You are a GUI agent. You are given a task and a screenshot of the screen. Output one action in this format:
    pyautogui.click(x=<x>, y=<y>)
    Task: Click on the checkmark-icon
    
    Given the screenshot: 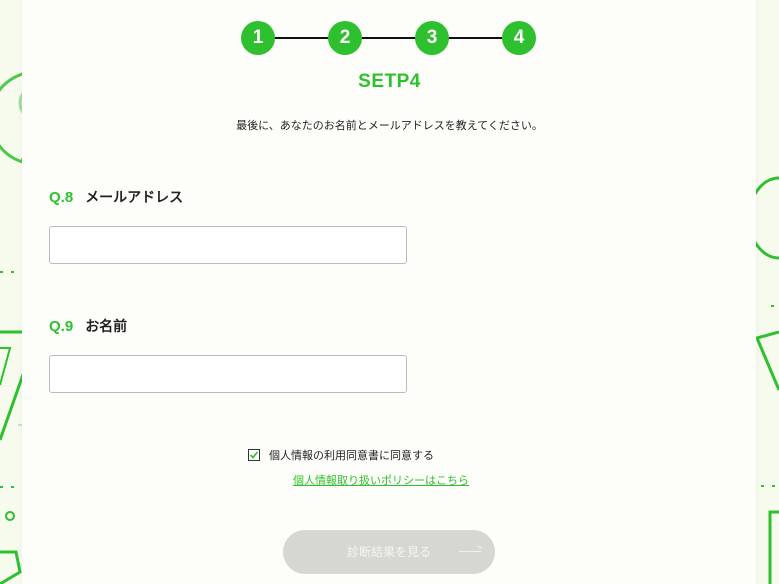 What is the action you would take?
    pyautogui.click(x=254, y=455)
    